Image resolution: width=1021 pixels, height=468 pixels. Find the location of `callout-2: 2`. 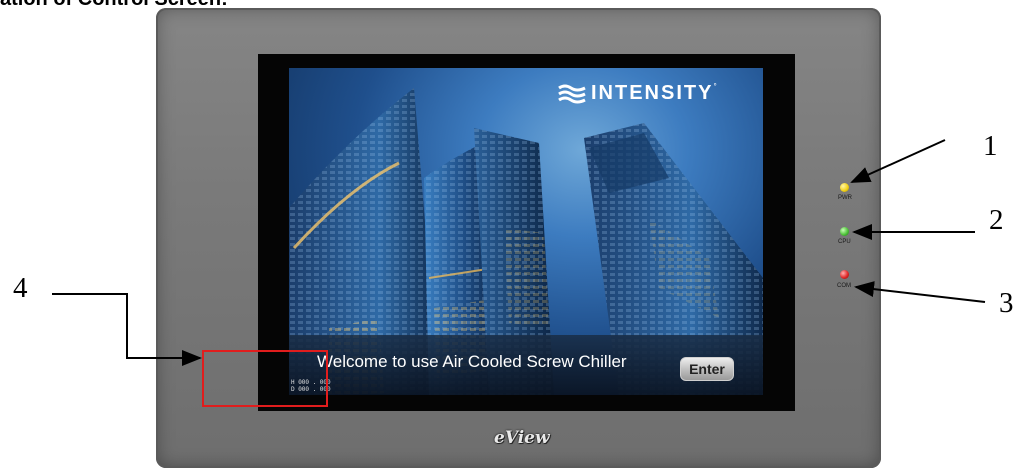

callout-2: 2 is located at coordinates (996, 220).